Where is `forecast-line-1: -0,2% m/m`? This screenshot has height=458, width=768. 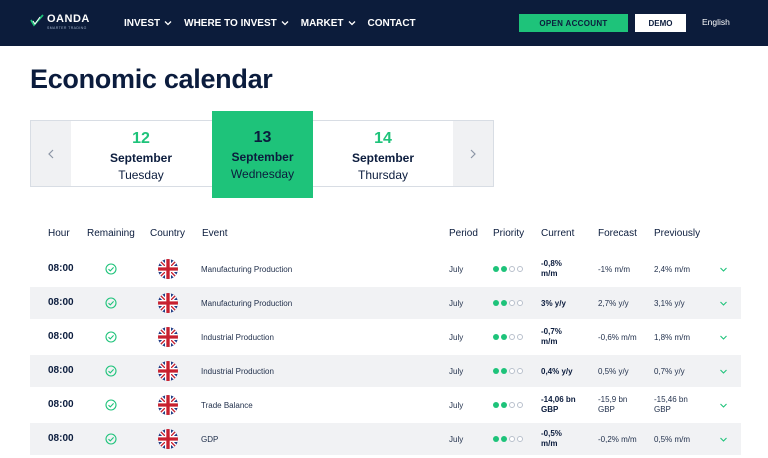
forecast-line-1: -0,2% m/m is located at coordinates (617, 439).